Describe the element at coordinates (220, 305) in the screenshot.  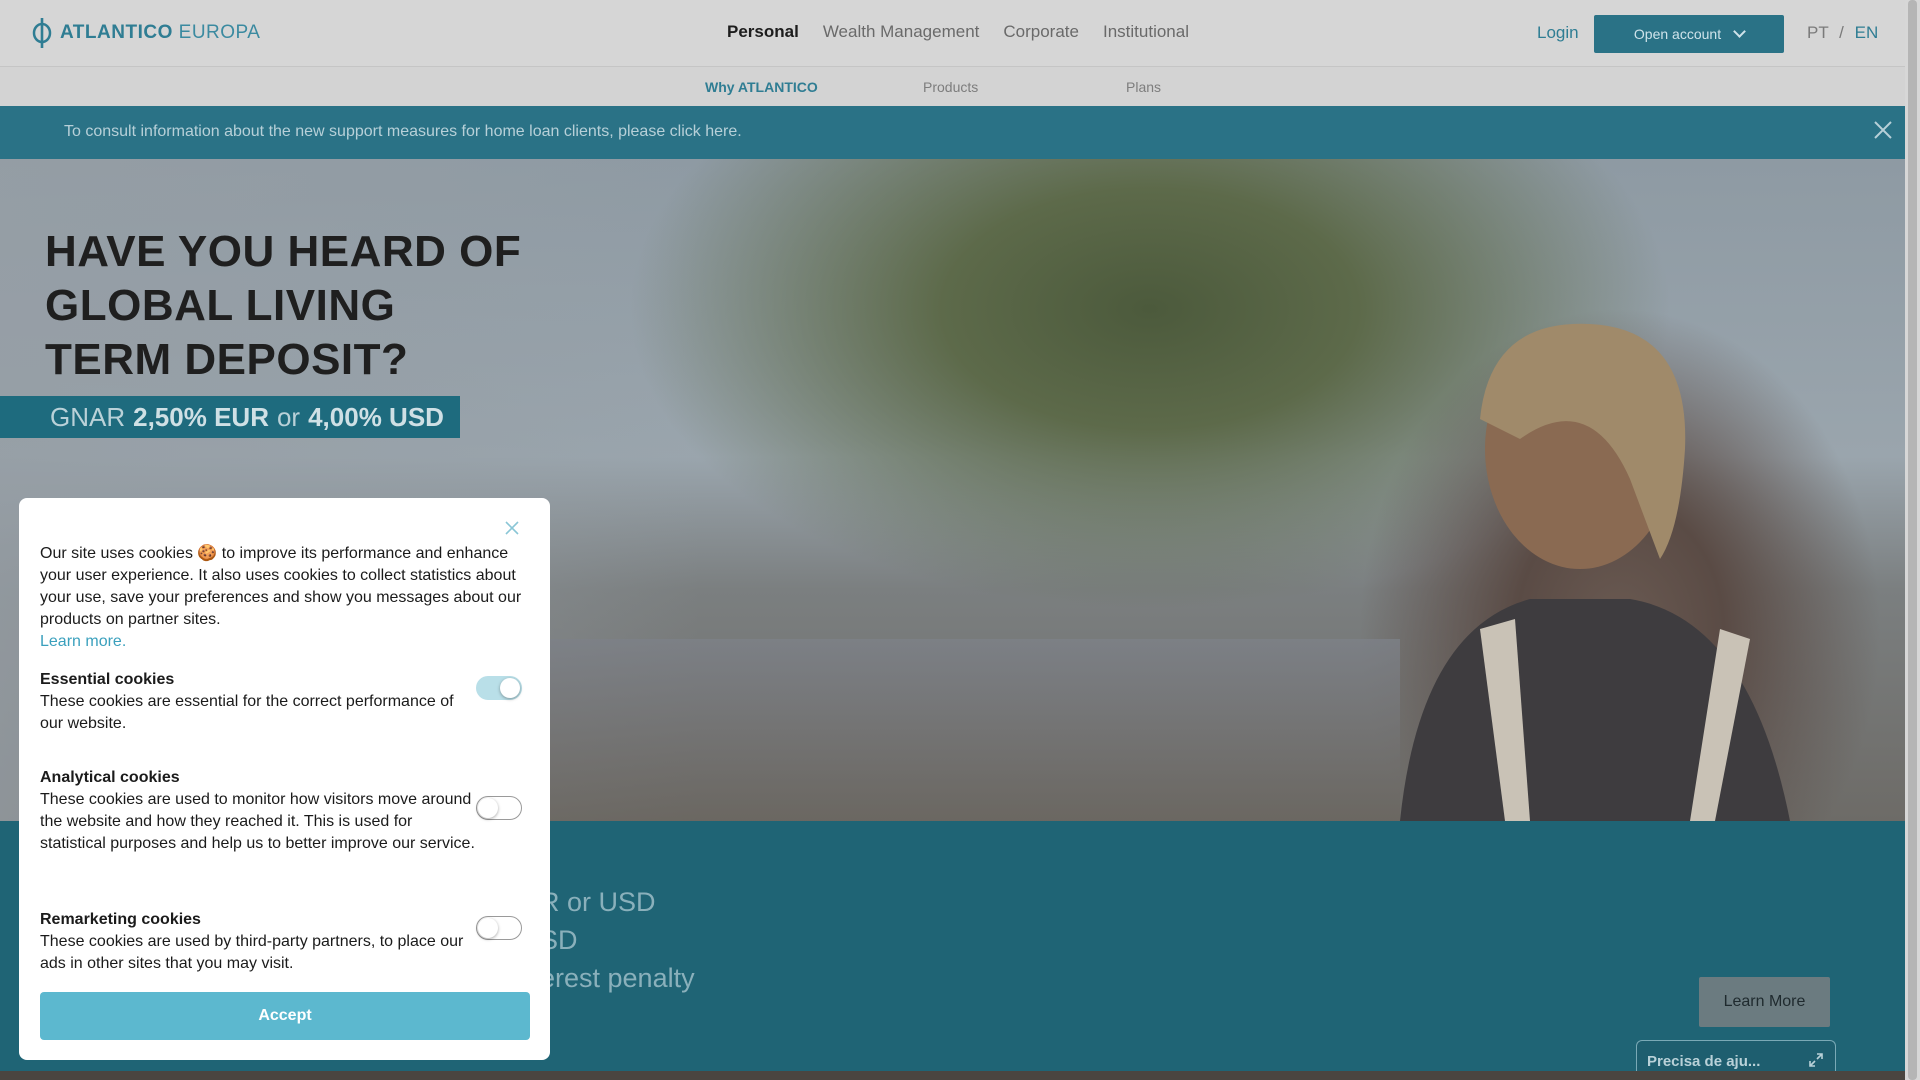
I see `hero-title-line: GLOBAL LIVING` at that location.